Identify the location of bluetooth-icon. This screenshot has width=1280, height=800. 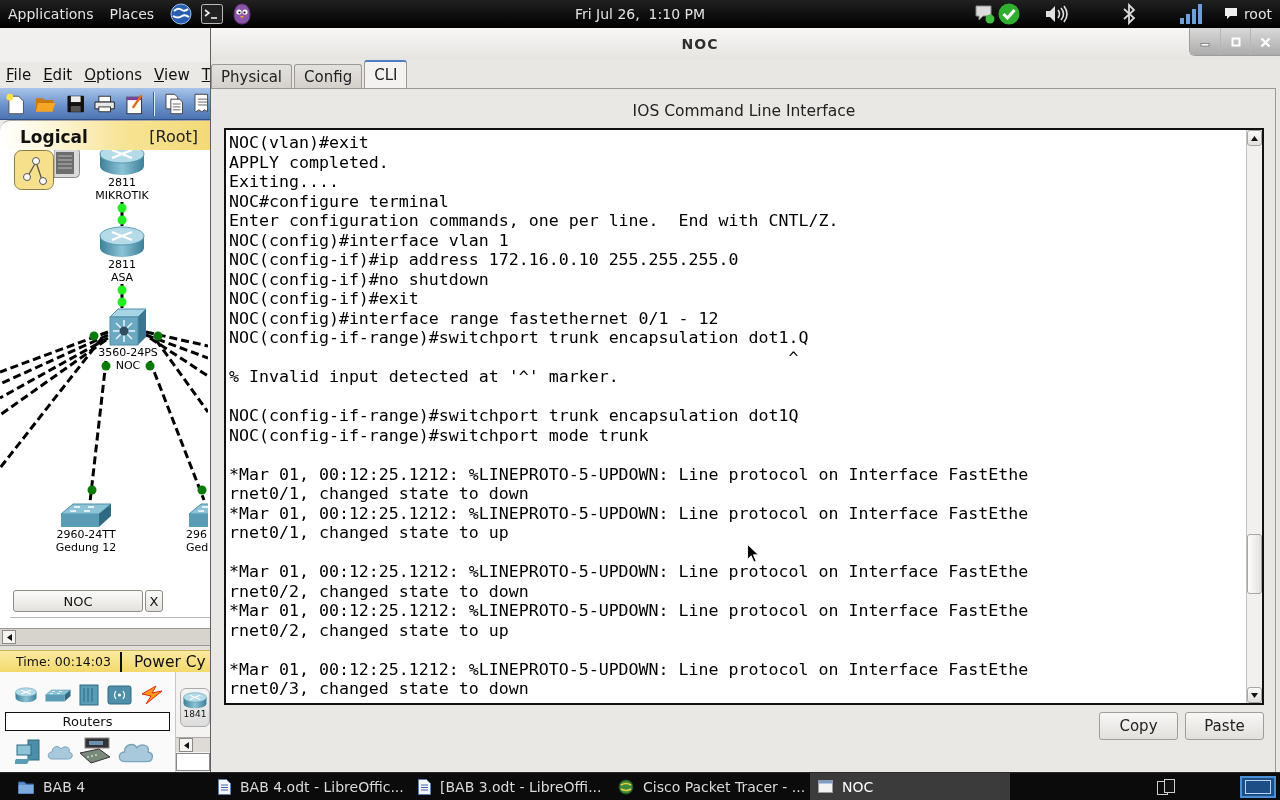
(1128, 14).